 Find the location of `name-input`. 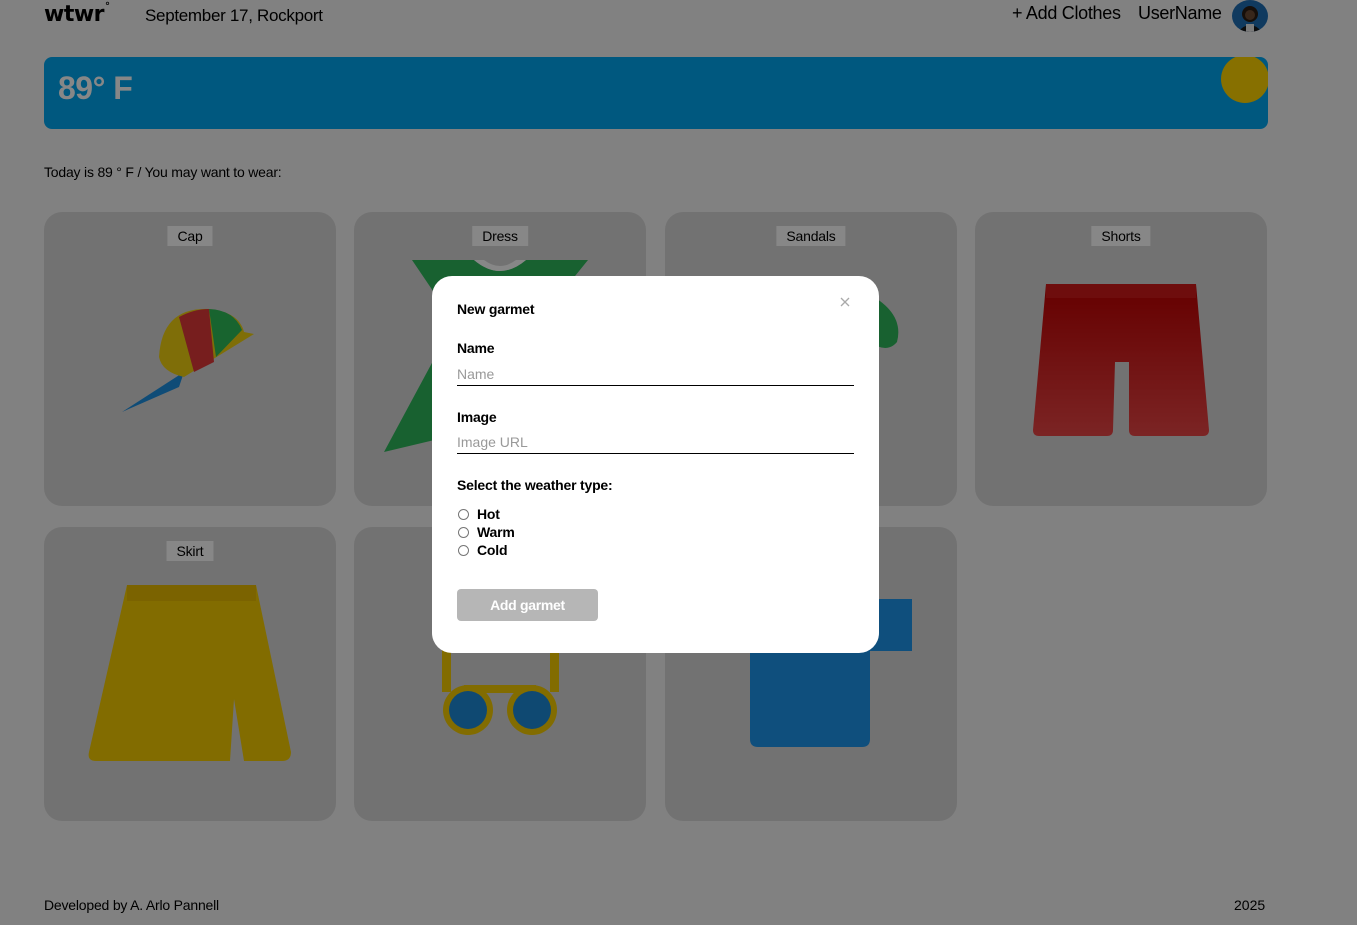

name-input is located at coordinates (655, 374).